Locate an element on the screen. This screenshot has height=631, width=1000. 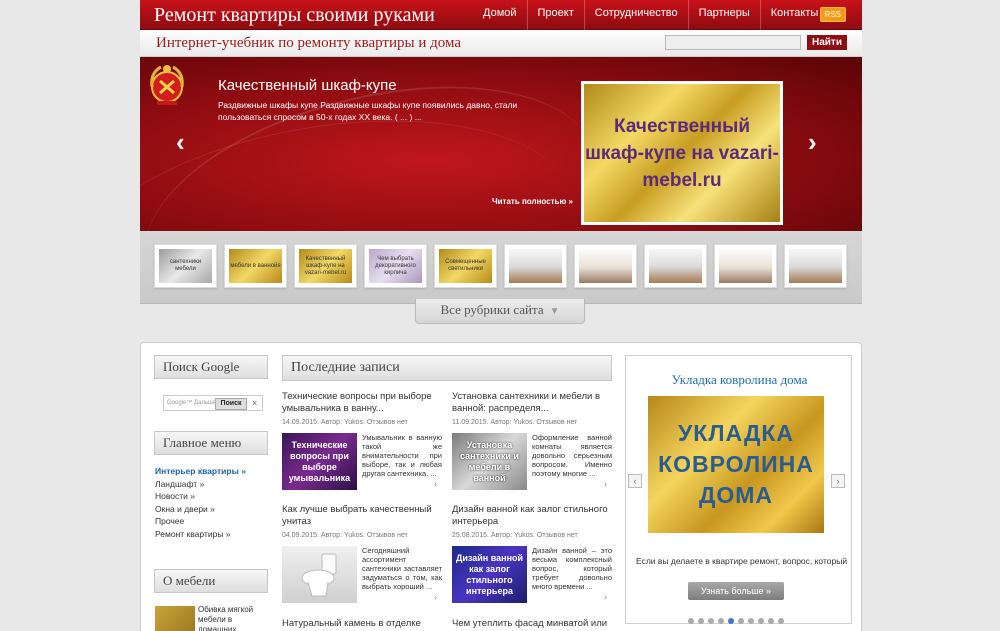
read-more-link: Читать полностью » is located at coordinates (532, 201).